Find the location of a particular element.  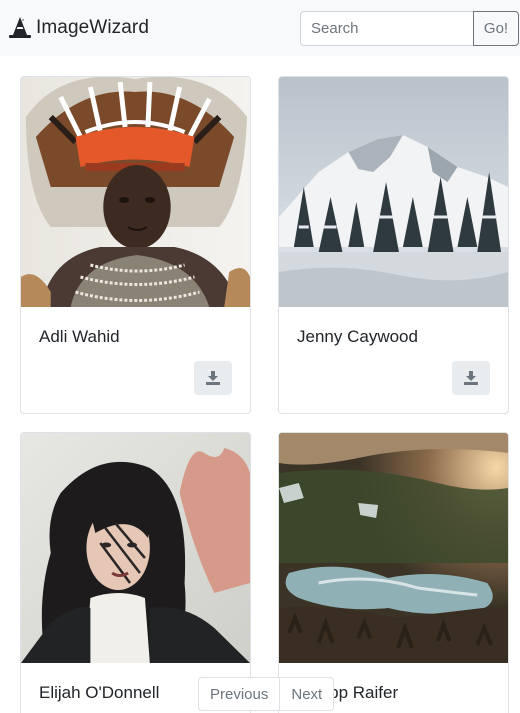

brand-link: ImageWizard is located at coordinates (78, 28).